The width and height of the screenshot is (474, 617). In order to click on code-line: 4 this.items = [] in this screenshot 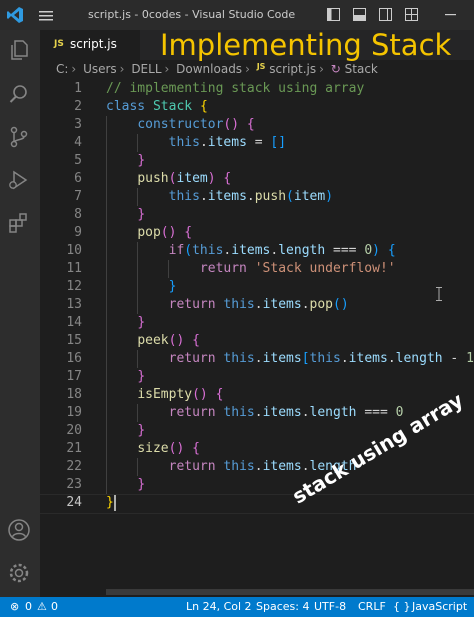, I will do `click(257, 143)`.